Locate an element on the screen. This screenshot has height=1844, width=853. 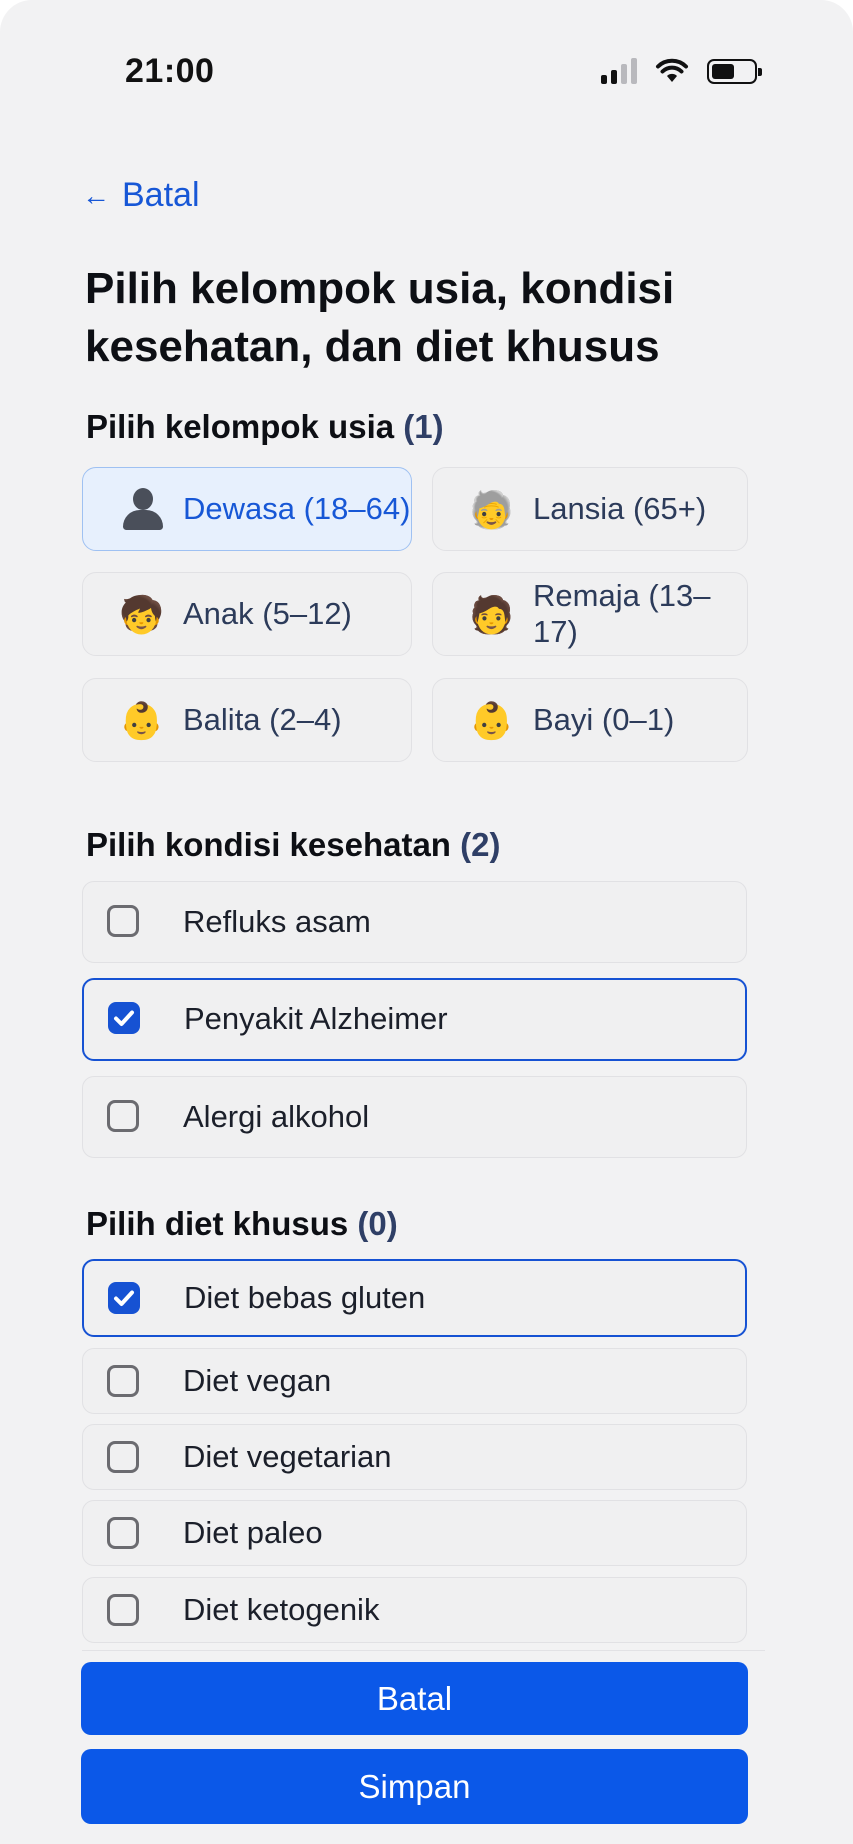
age-chip-label: Balita (2–4) is located at coordinates (262, 719).